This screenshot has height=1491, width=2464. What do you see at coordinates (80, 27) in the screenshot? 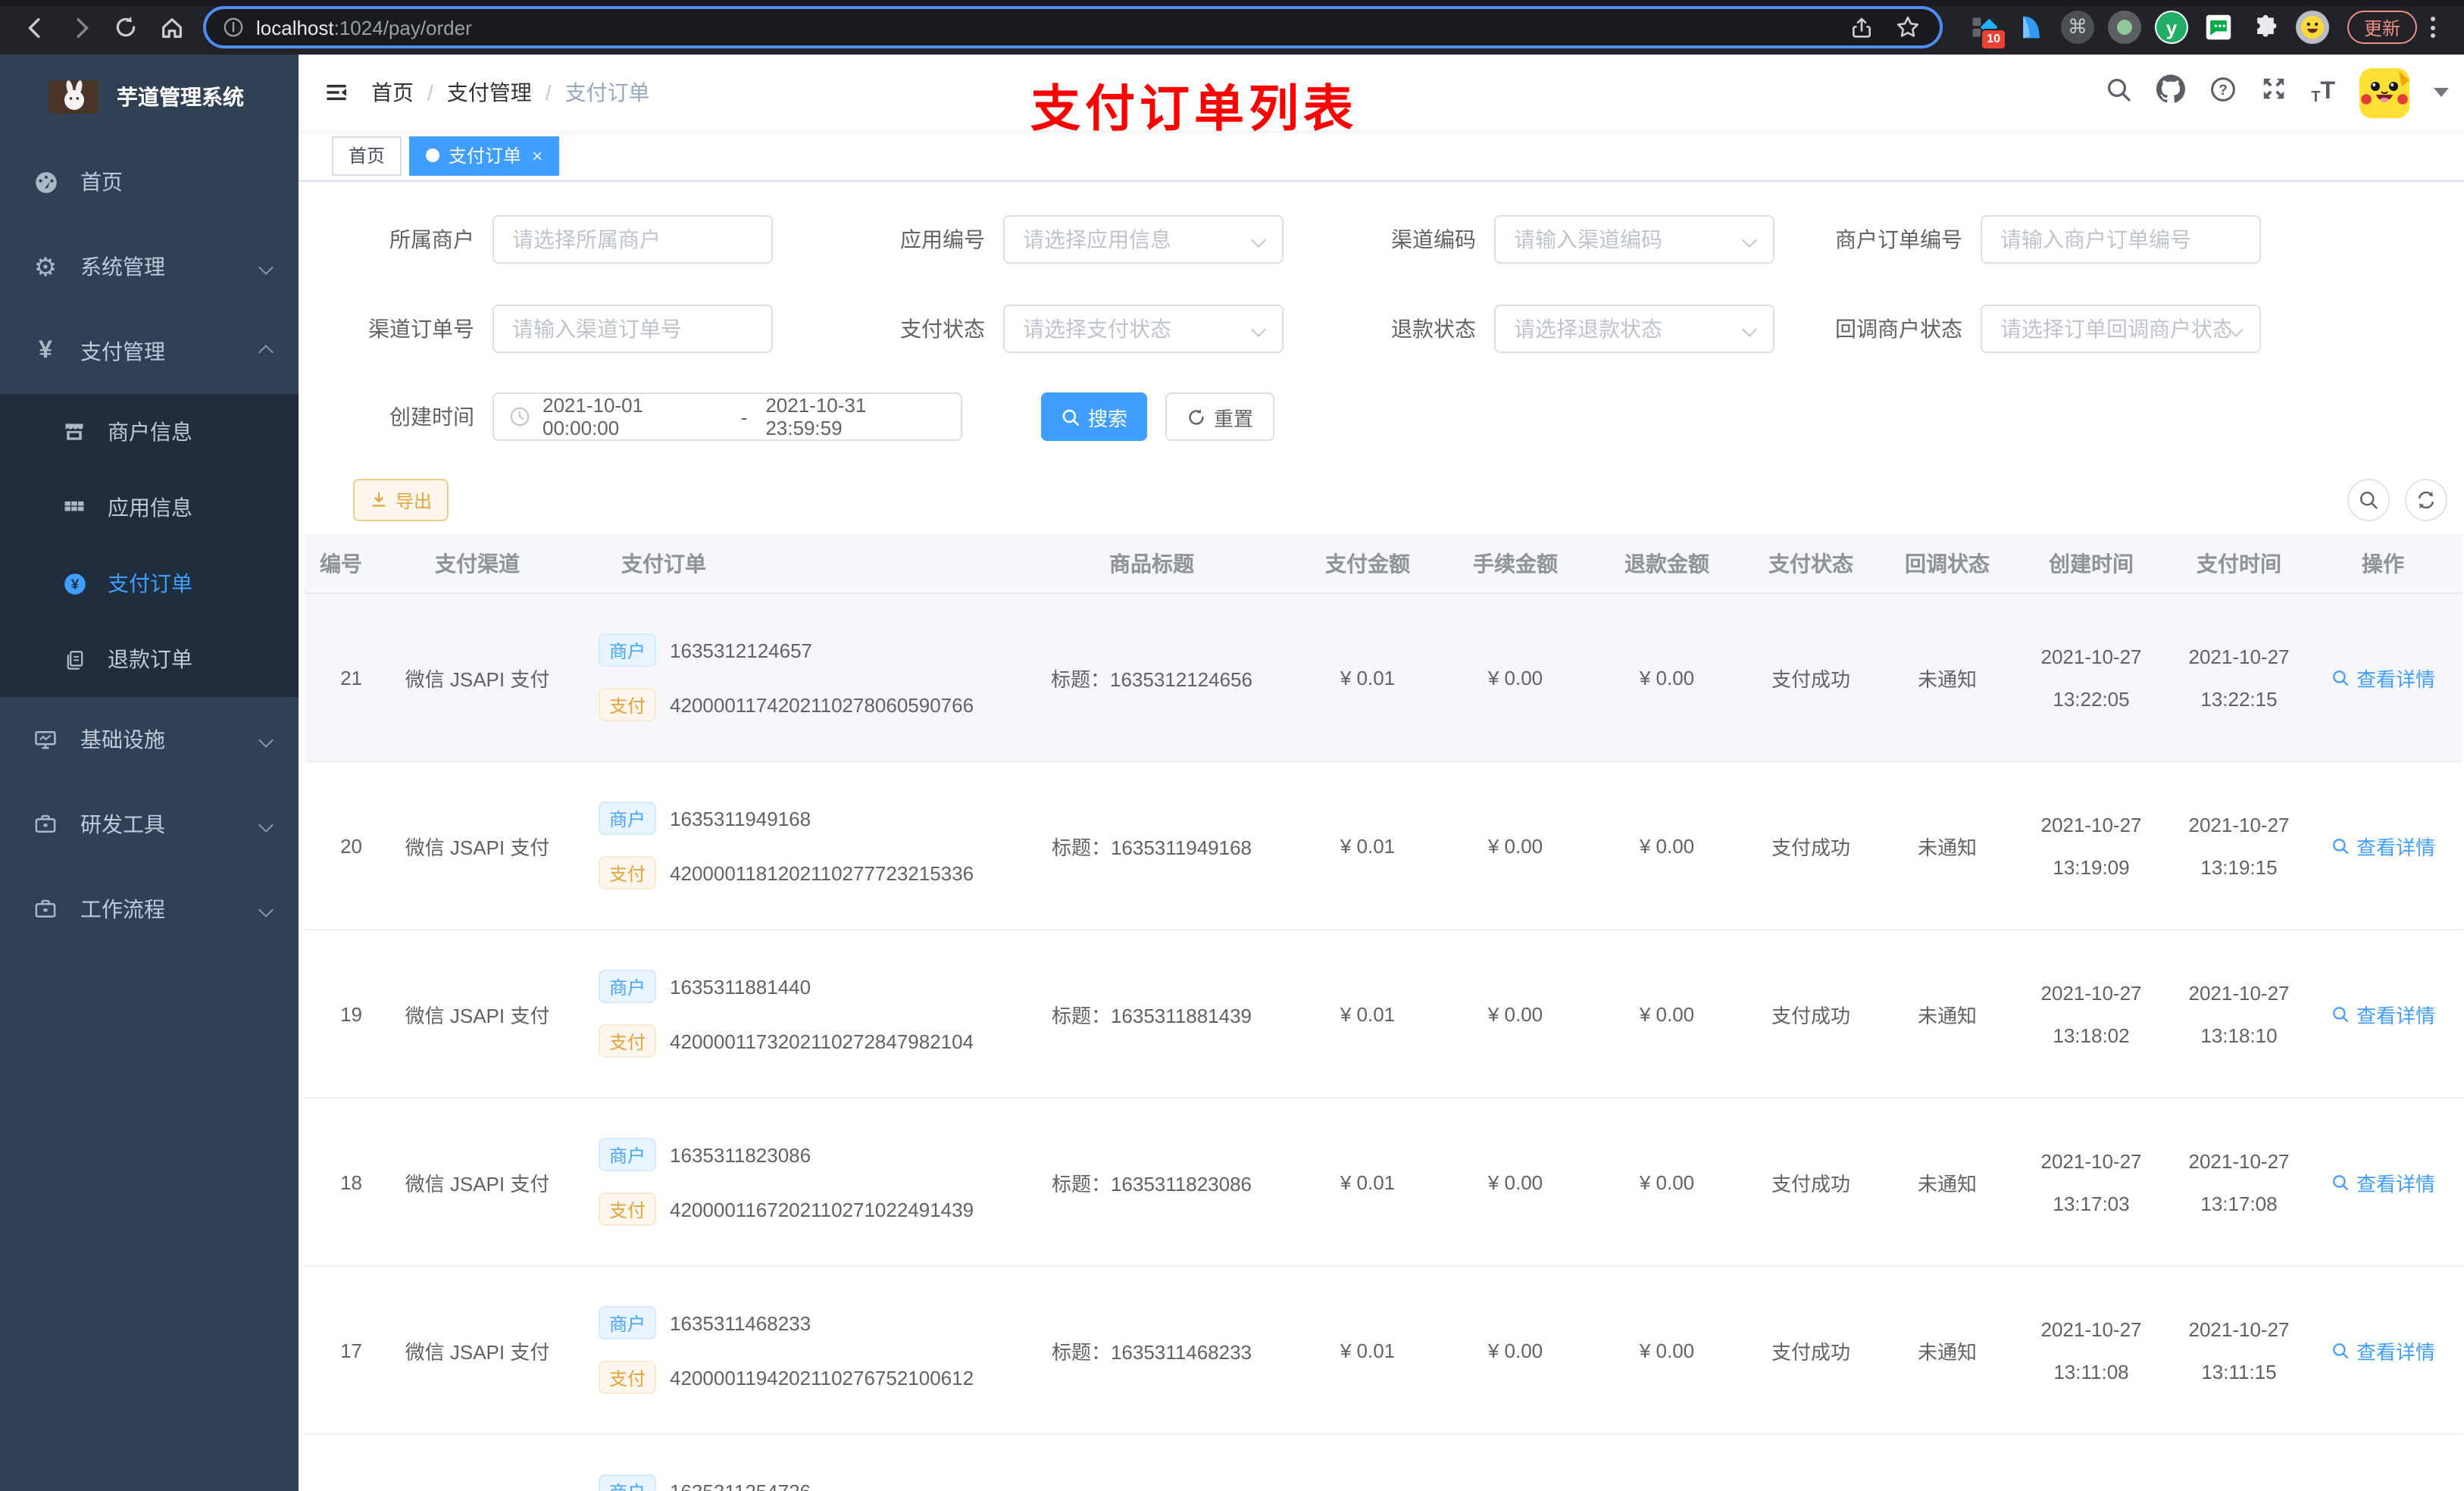
I see `forward-icon` at bounding box center [80, 27].